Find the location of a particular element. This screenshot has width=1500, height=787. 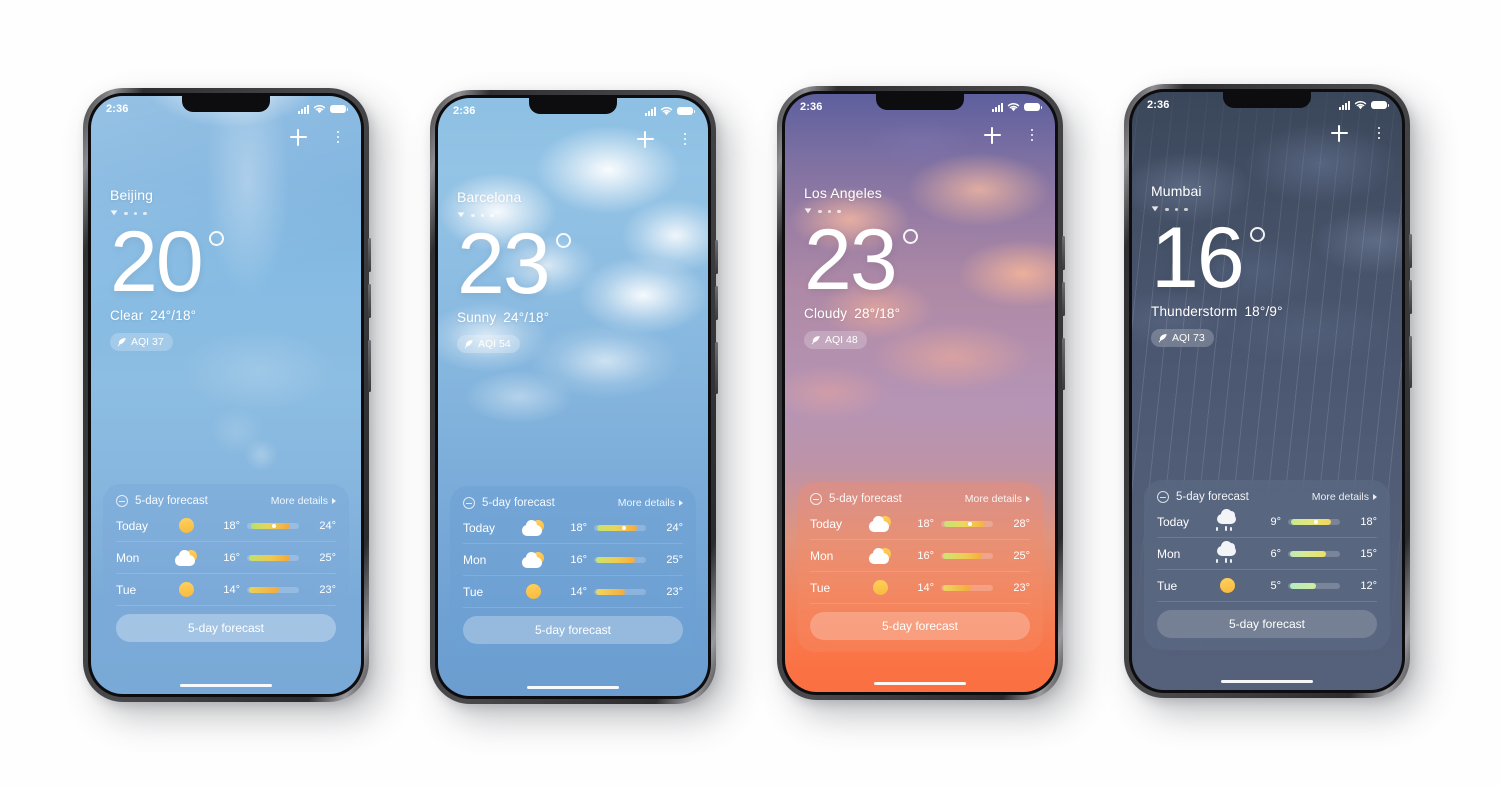

forecast-day-label: Tue is located at coordinates (126, 589).